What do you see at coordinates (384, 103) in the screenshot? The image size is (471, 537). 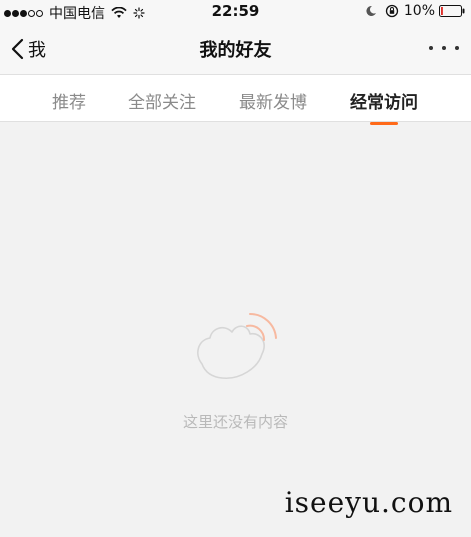 I see `tab-frequent-visits-label: 经常访问` at bounding box center [384, 103].